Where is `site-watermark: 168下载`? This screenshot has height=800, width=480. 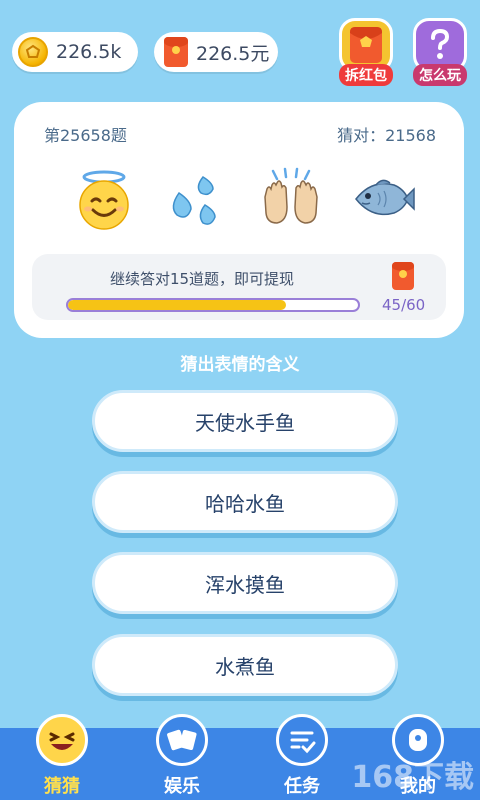
site-watermark: 168下载 is located at coordinates (412, 777).